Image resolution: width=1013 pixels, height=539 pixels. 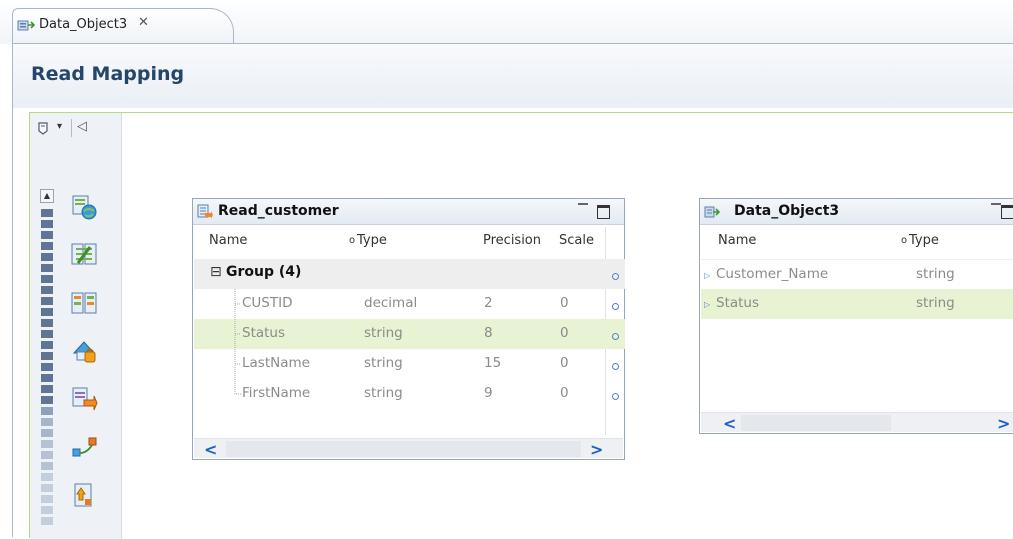 I want to click on collapse-toggle-icon: ⊟, so click(x=216, y=272).